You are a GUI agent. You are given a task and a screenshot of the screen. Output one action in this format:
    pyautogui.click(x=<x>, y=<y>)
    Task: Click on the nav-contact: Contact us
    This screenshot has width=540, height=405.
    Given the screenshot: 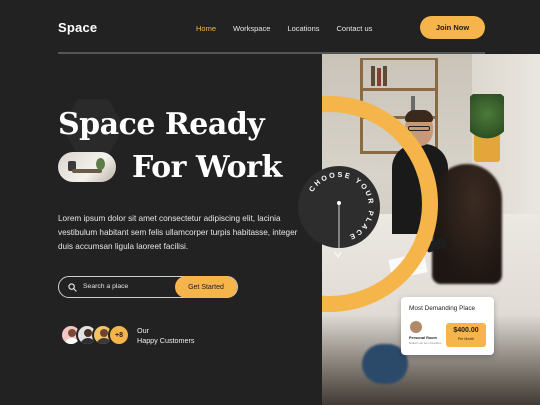 What is the action you would take?
    pyautogui.click(x=355, y=28)
    